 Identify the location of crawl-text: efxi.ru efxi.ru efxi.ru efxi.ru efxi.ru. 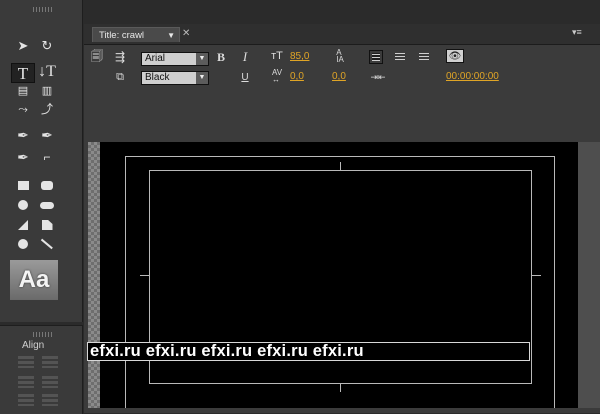
(227, 351).